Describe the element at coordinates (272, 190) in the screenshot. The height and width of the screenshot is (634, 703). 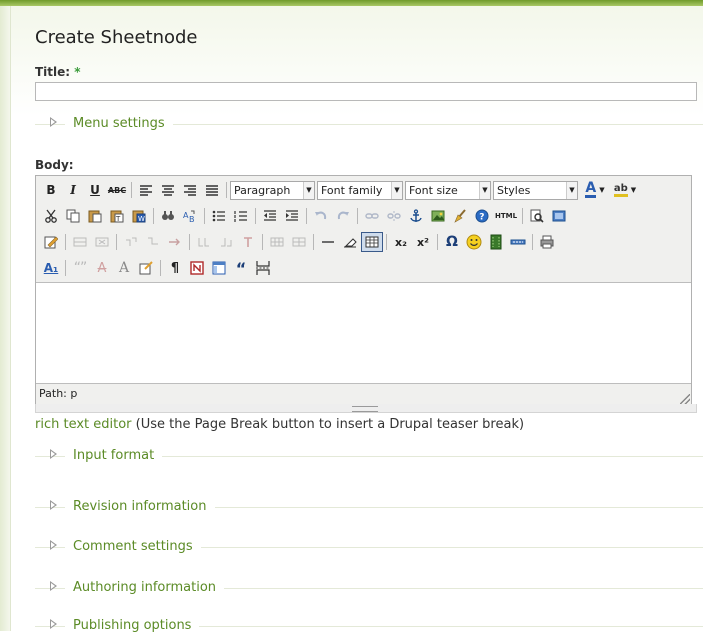
I see `format-select: Paragraph ▼` at that location.